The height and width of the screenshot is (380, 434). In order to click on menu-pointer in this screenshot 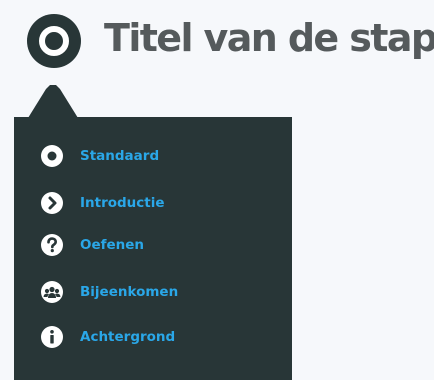, I will do `click(53, 101)`.